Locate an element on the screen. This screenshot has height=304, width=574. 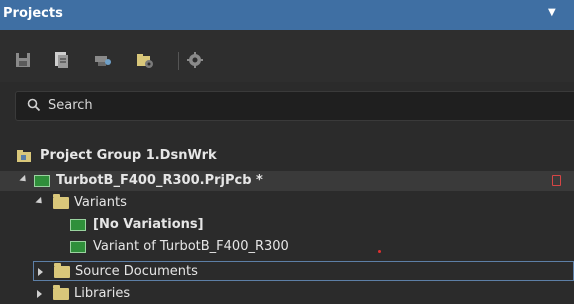
search-icon is located at coordinates (34, 105).